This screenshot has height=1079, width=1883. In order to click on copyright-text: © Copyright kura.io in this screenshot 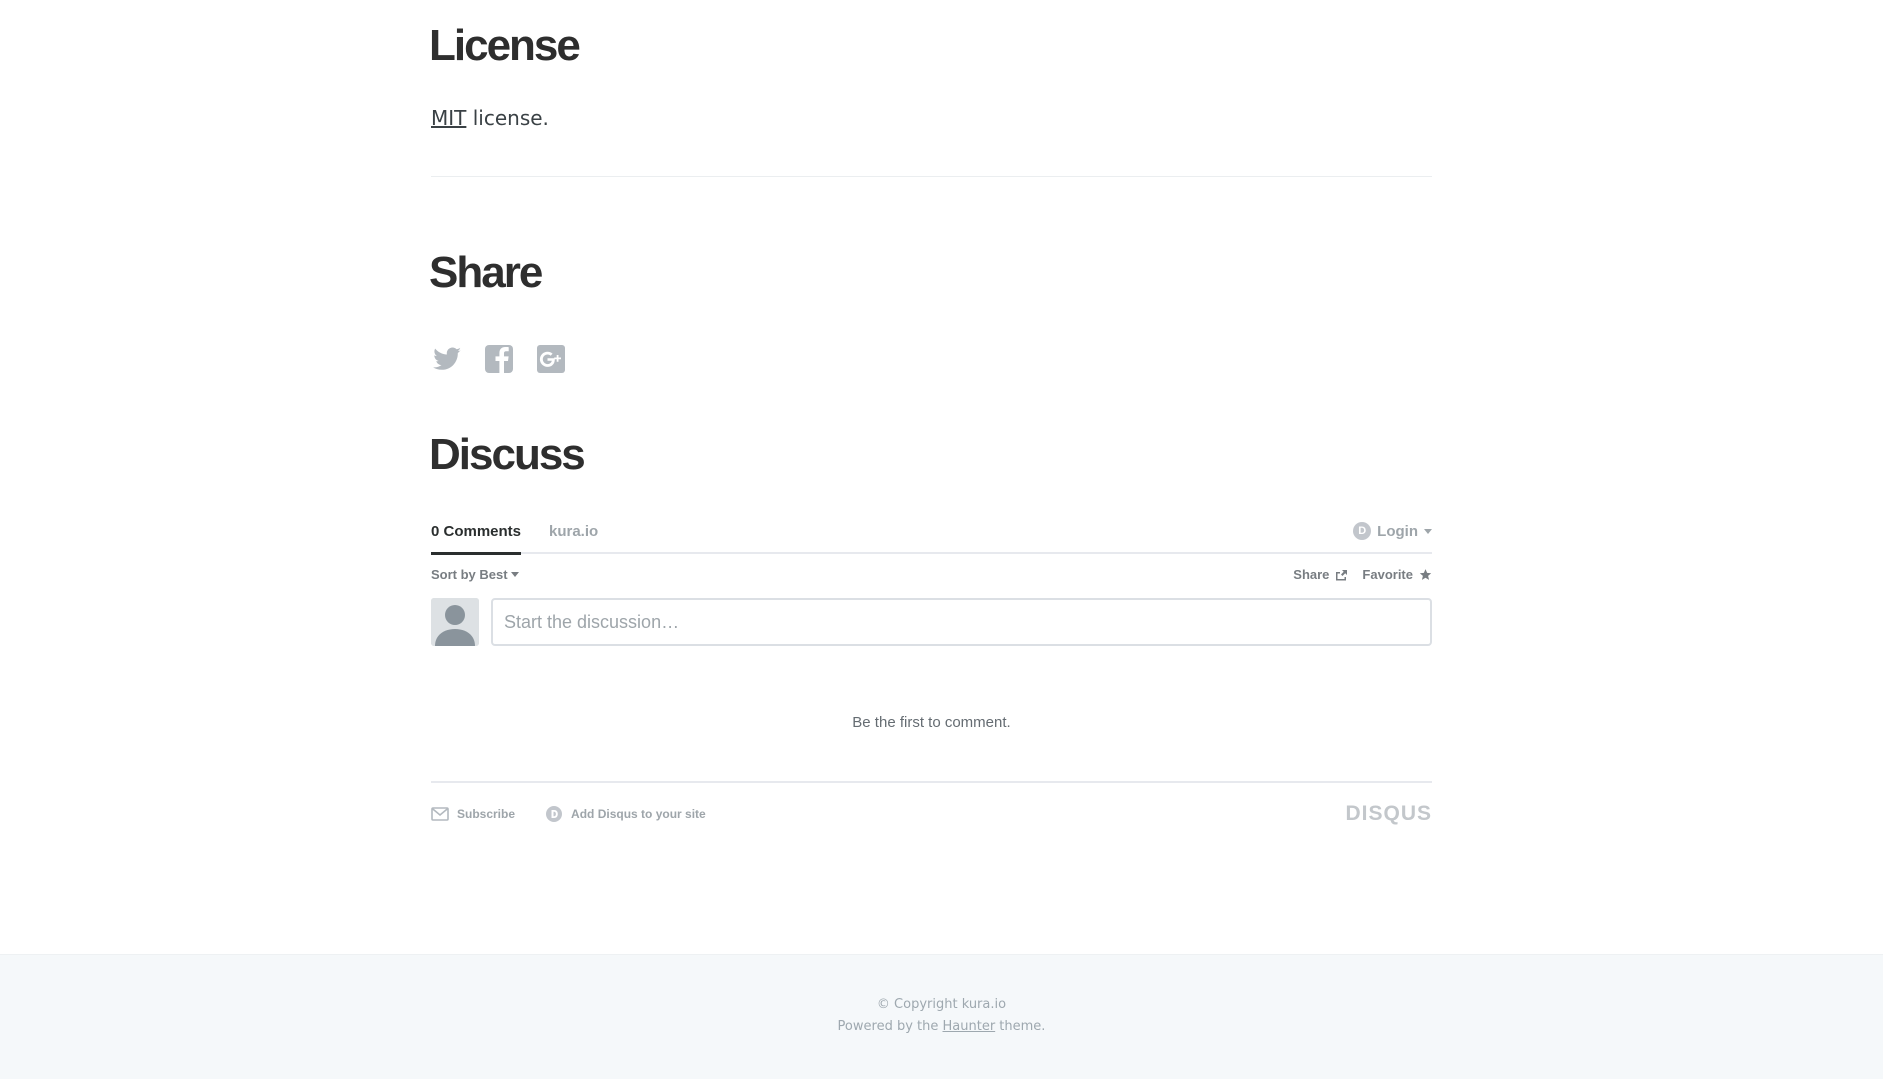, I will do `click(941, 1004)`.